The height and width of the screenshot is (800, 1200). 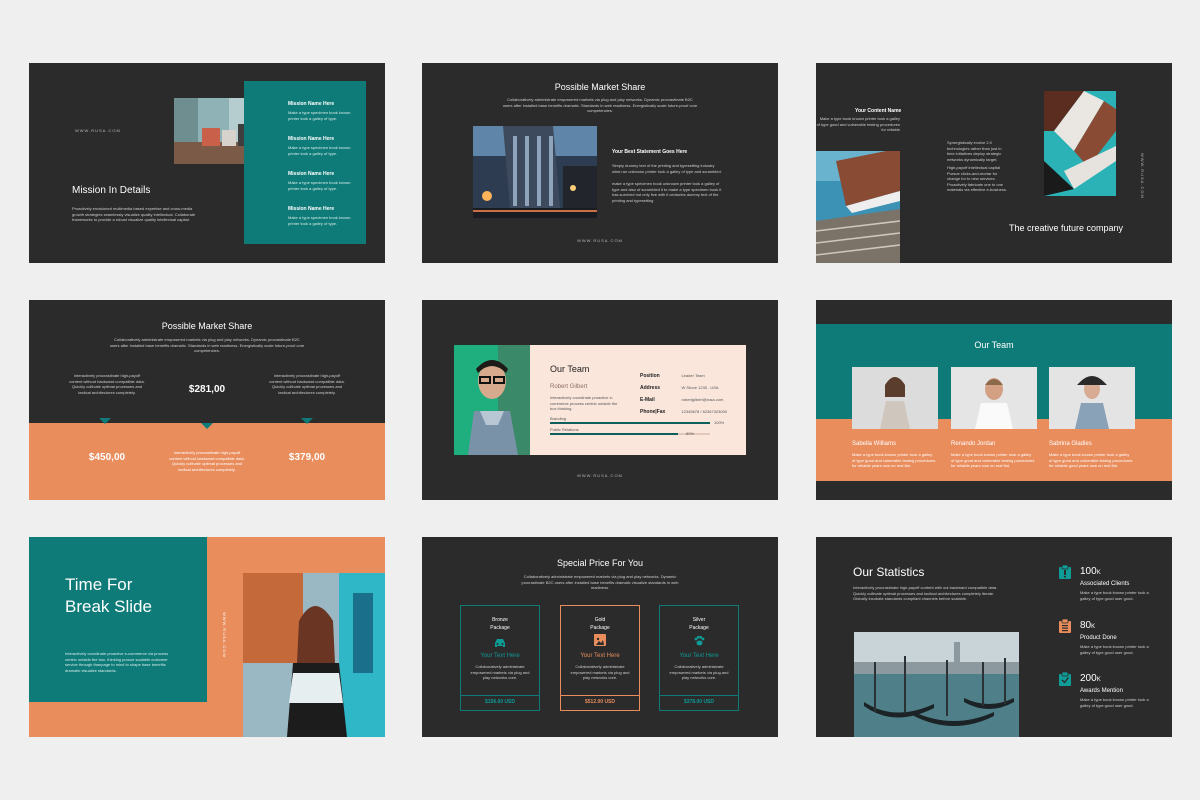 I want to click on teal-panel, so click(x=118, y=619).